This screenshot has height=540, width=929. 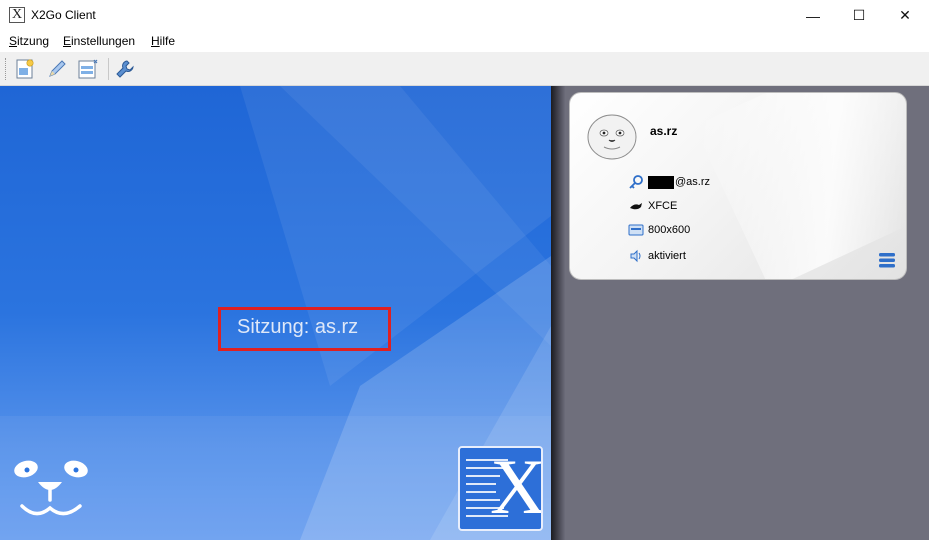 What do you see at coordinates (663, 206) in the screenshot?
I see `desktop-type: XFCE` at bounding box center [663, 206].